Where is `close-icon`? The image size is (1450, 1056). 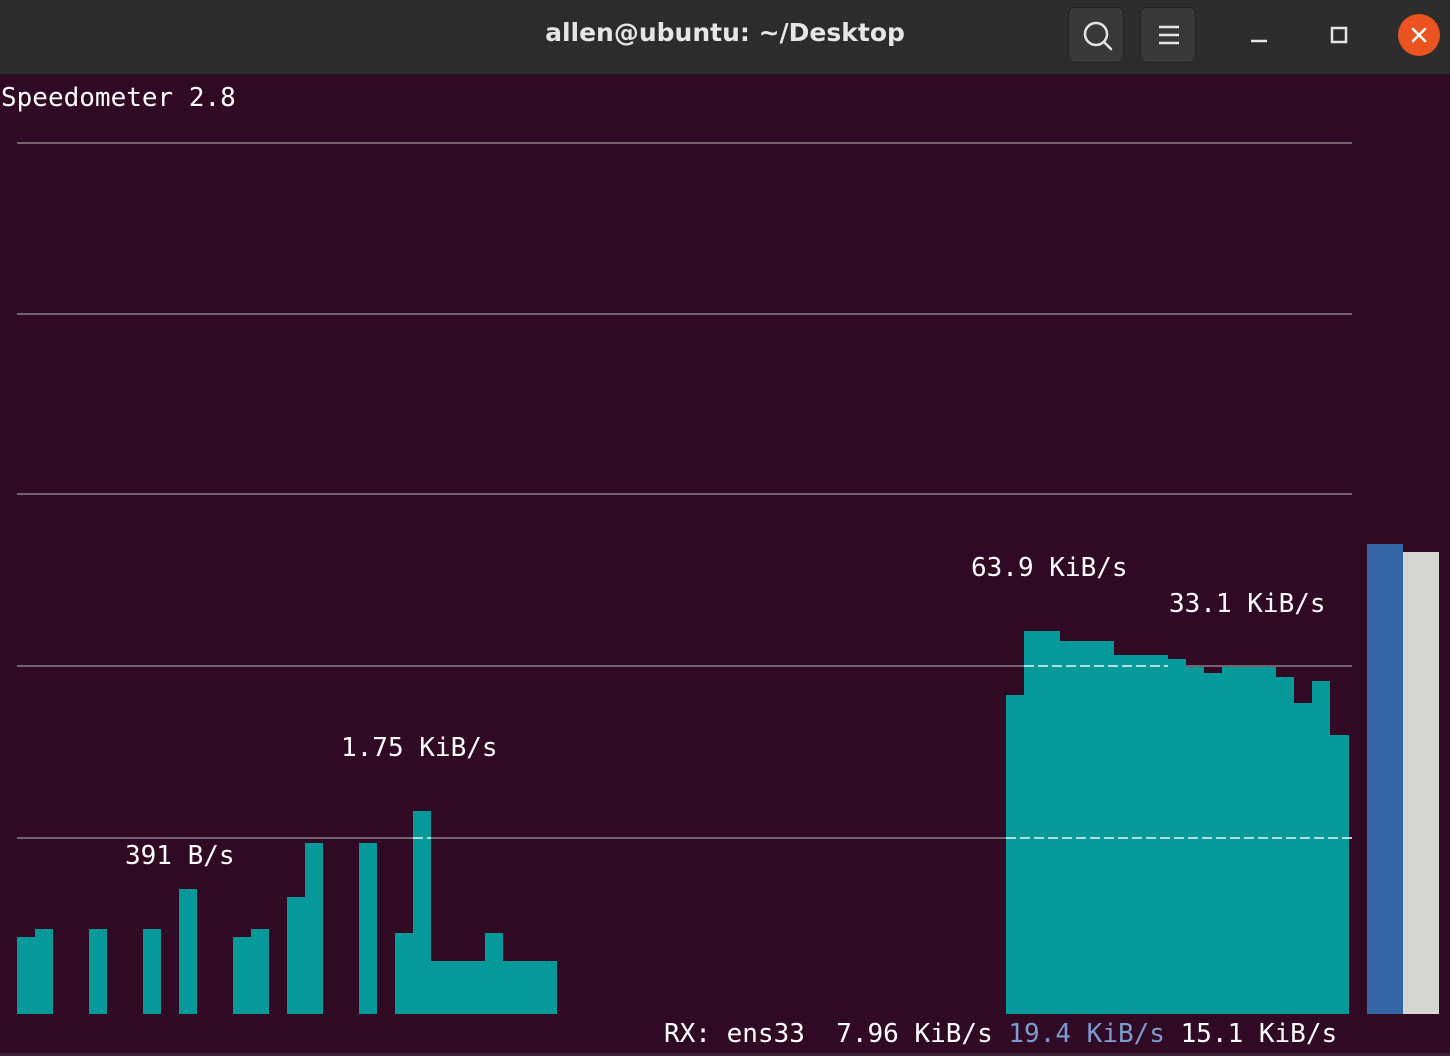
close-icon is located at coordinates (1419, 35).